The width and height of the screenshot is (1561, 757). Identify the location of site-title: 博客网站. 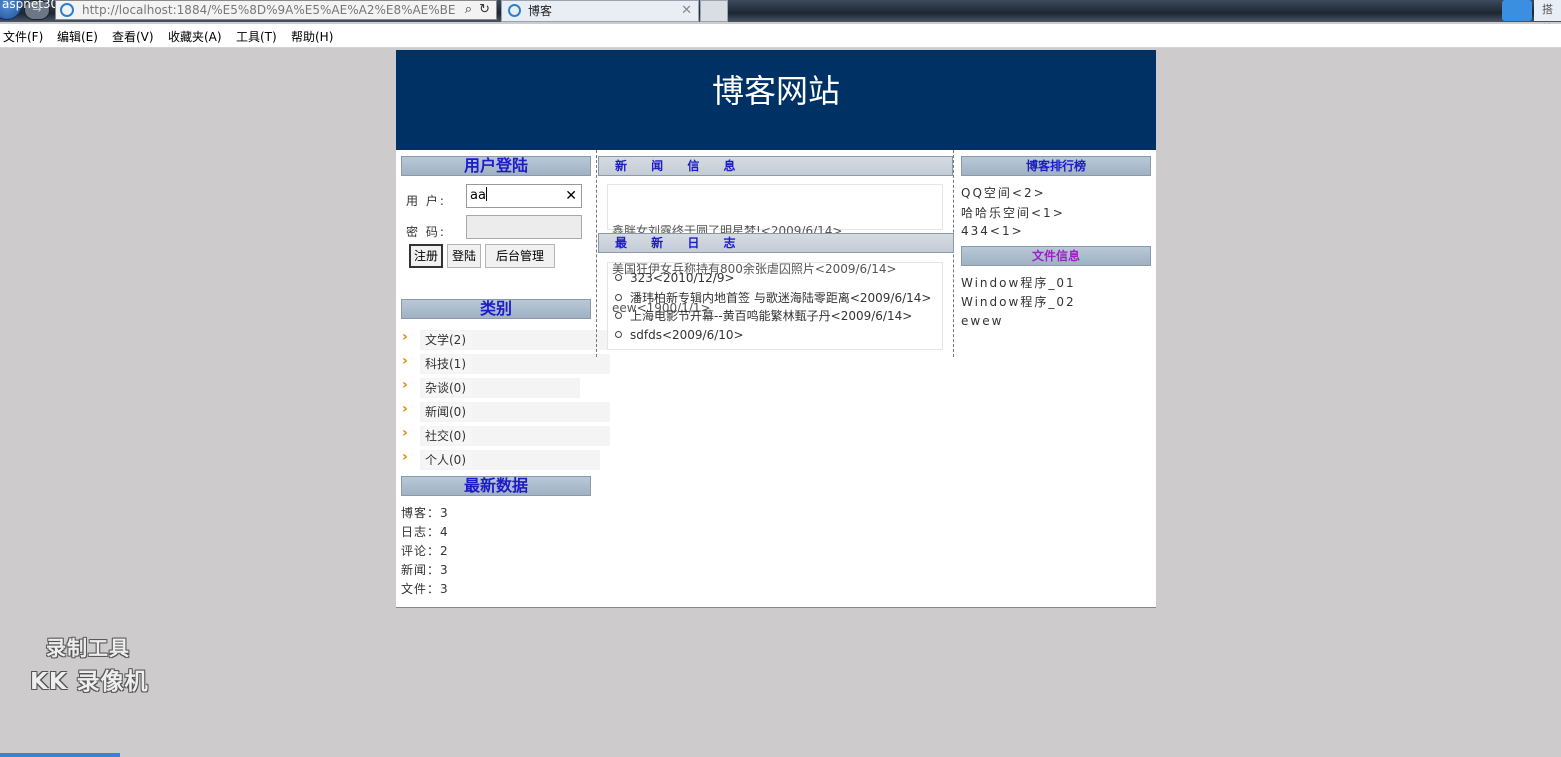
(775, 91).